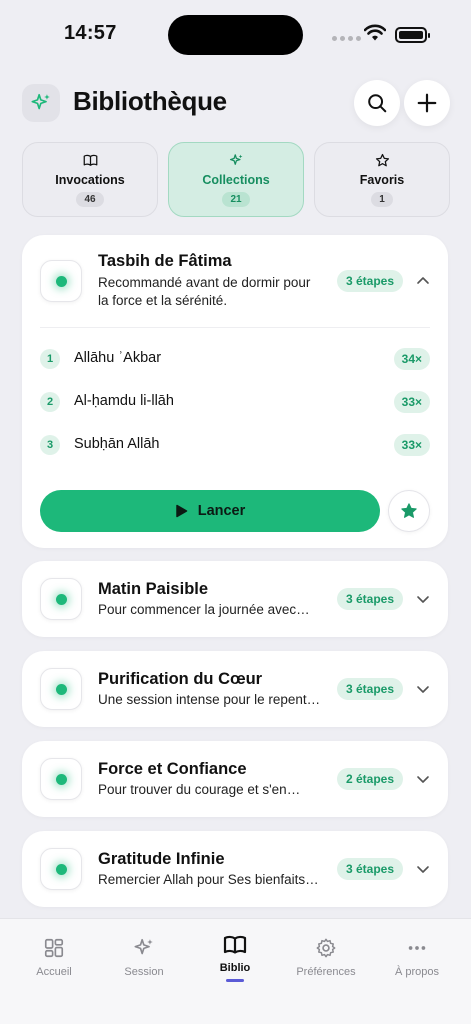 This screenshot has height=1024, width=471. Describe the element at coordinates (54, 972) in the screenshot. I see `tabbar-label: Accueil` at that location.